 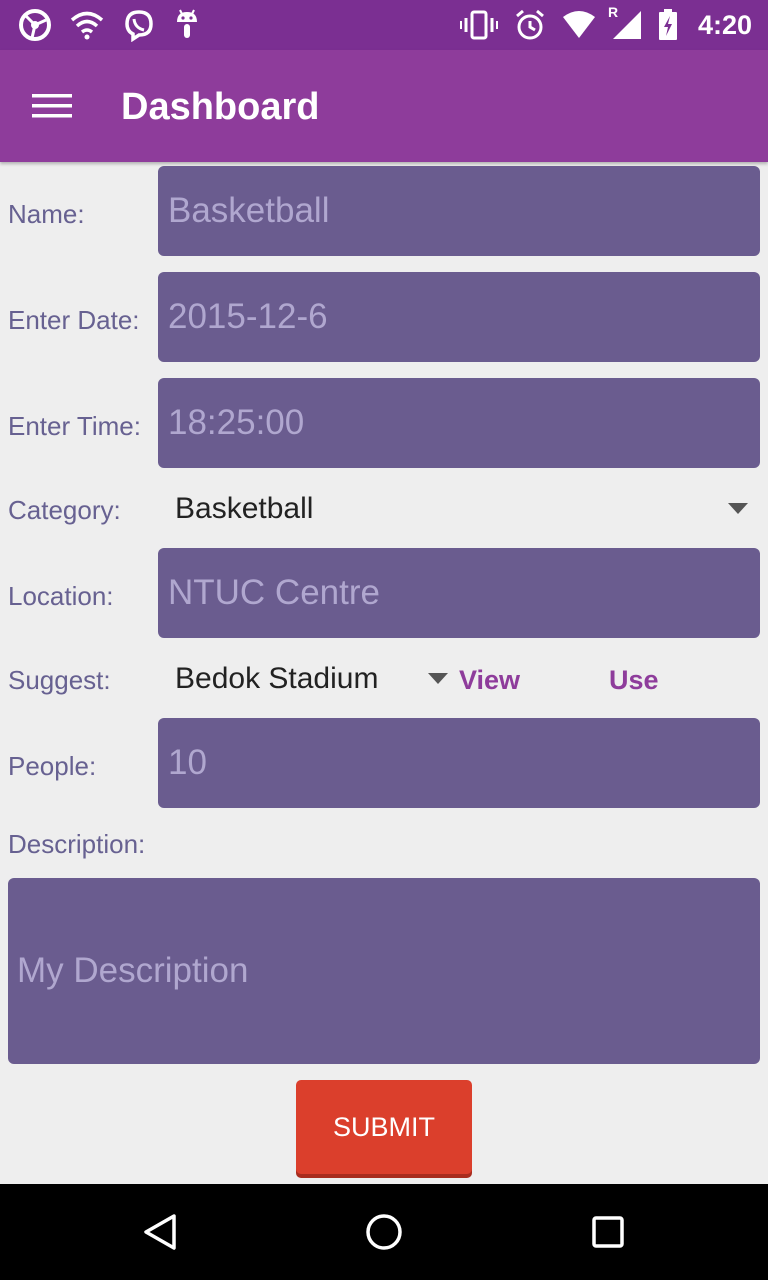 What do you see at coordinates (139, 26) in the screenshot?
I see `viber-icon` at bounding box center [139, 26].